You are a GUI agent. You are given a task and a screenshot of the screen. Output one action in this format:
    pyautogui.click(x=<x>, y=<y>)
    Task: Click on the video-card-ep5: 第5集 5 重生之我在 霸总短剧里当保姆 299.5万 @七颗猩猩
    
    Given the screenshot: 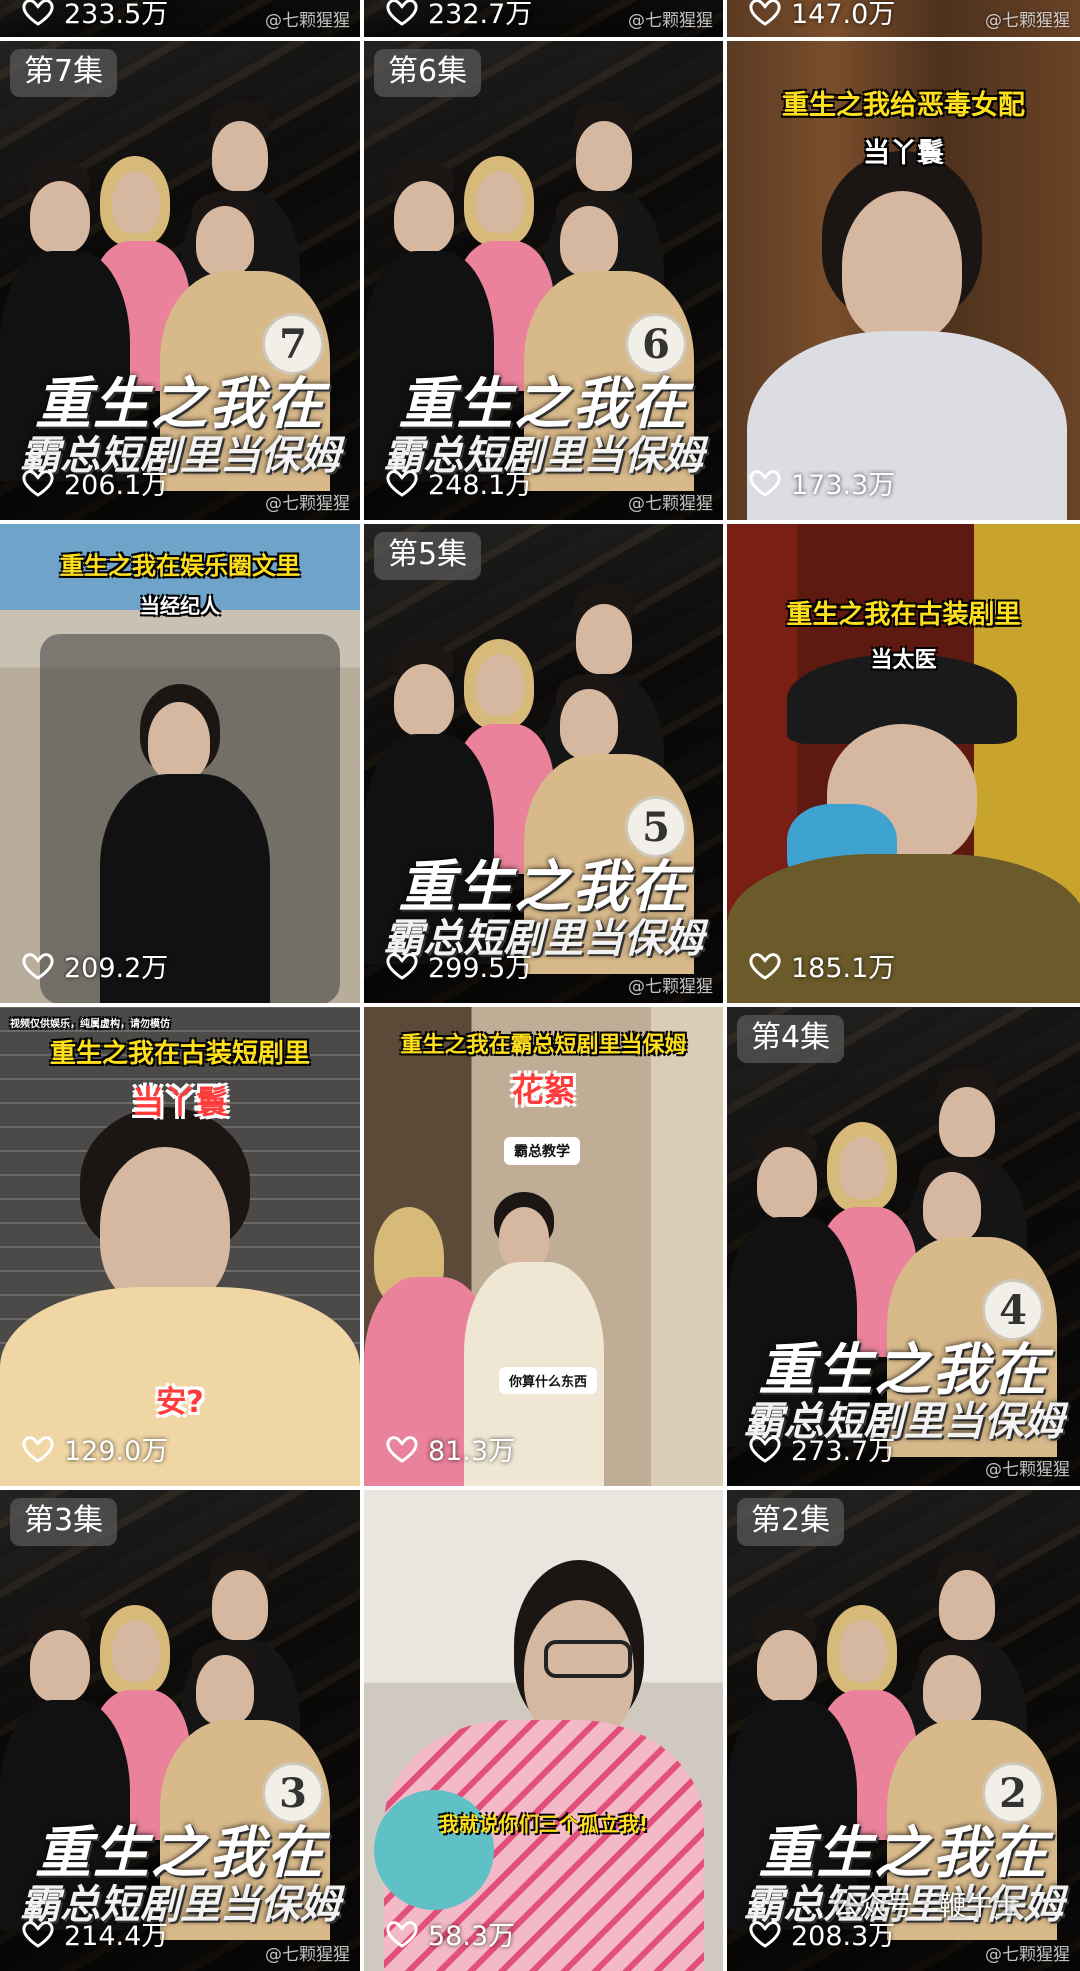 What is the action you would take?
    pyautogui.click(x=543, y=763)
    